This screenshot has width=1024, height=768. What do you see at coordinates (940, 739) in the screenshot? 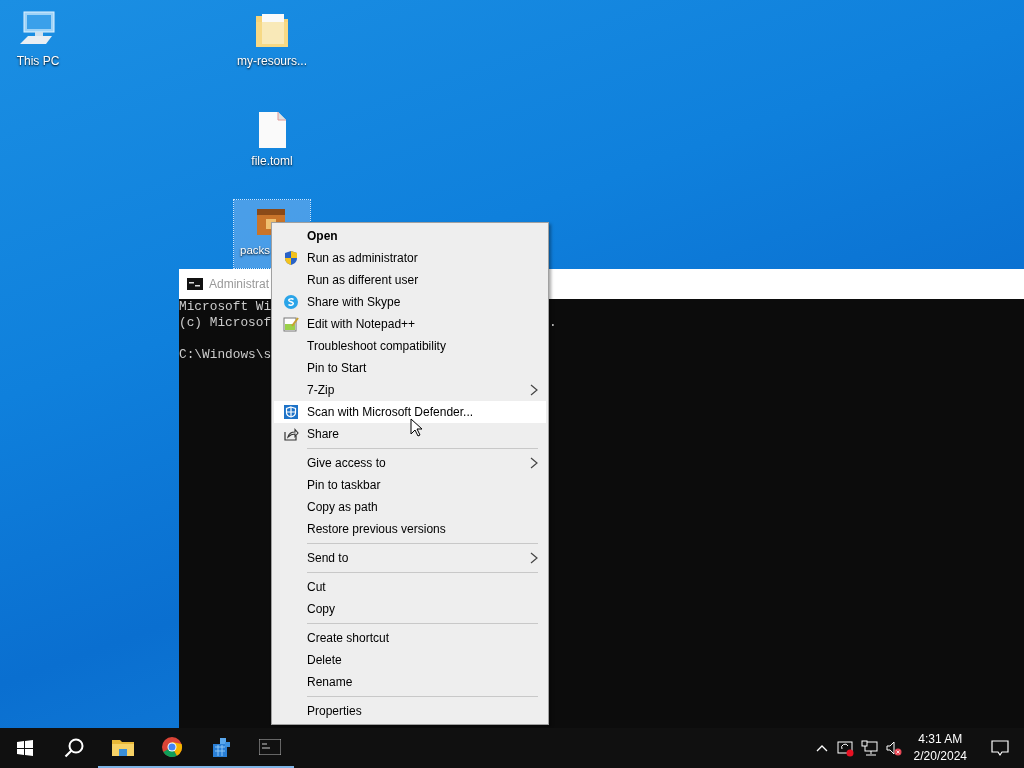
I see `clock-time: 4:31 AM` at bounding box center [940, 739].